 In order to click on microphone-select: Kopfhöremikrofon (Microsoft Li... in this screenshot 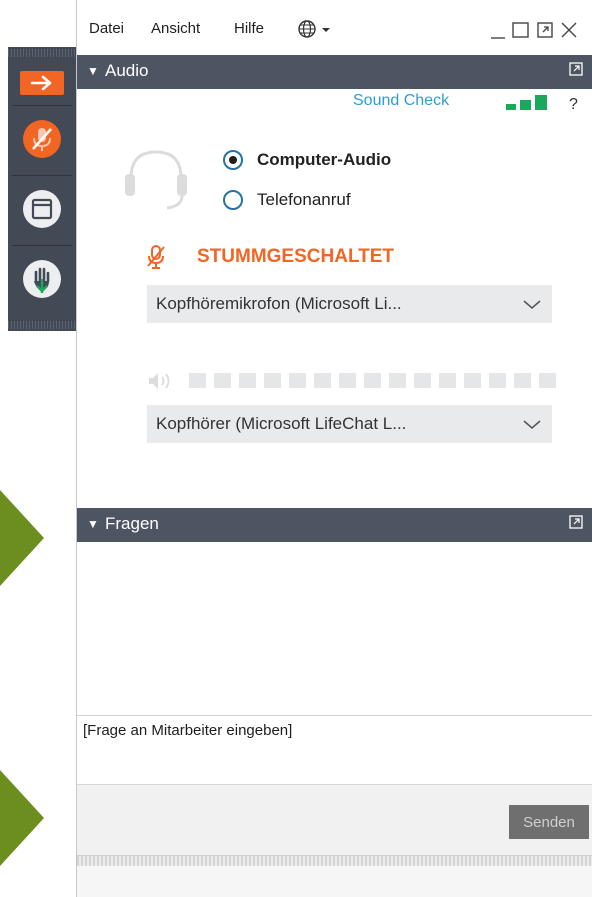, I will do `click(349, 304)`.